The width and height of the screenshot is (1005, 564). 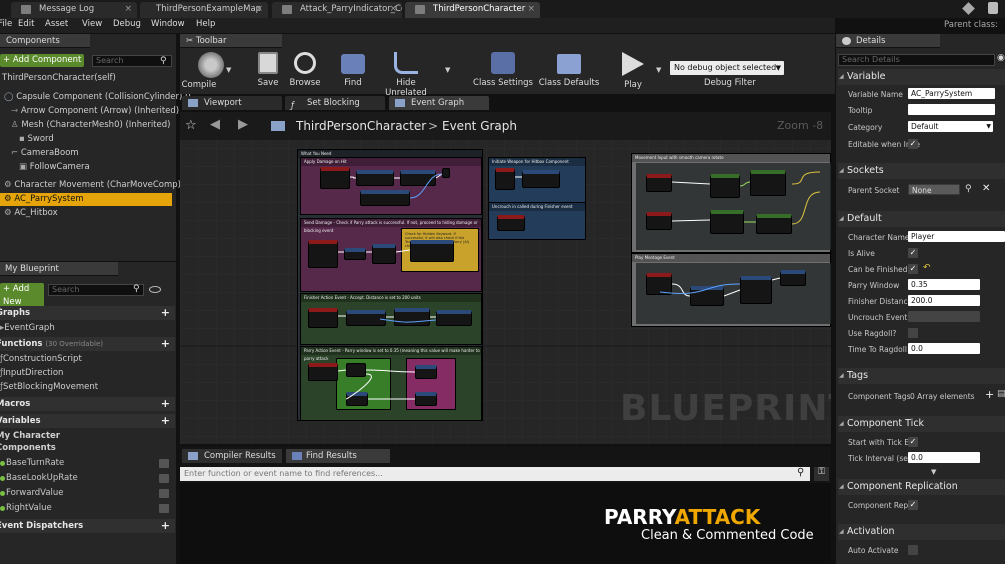 What do you see at coordinates (95, 111) in the screenshot?
I see `component-arrow: → Arrow Component (Arrow) (Inherited)` at bounding box center [95, 111].